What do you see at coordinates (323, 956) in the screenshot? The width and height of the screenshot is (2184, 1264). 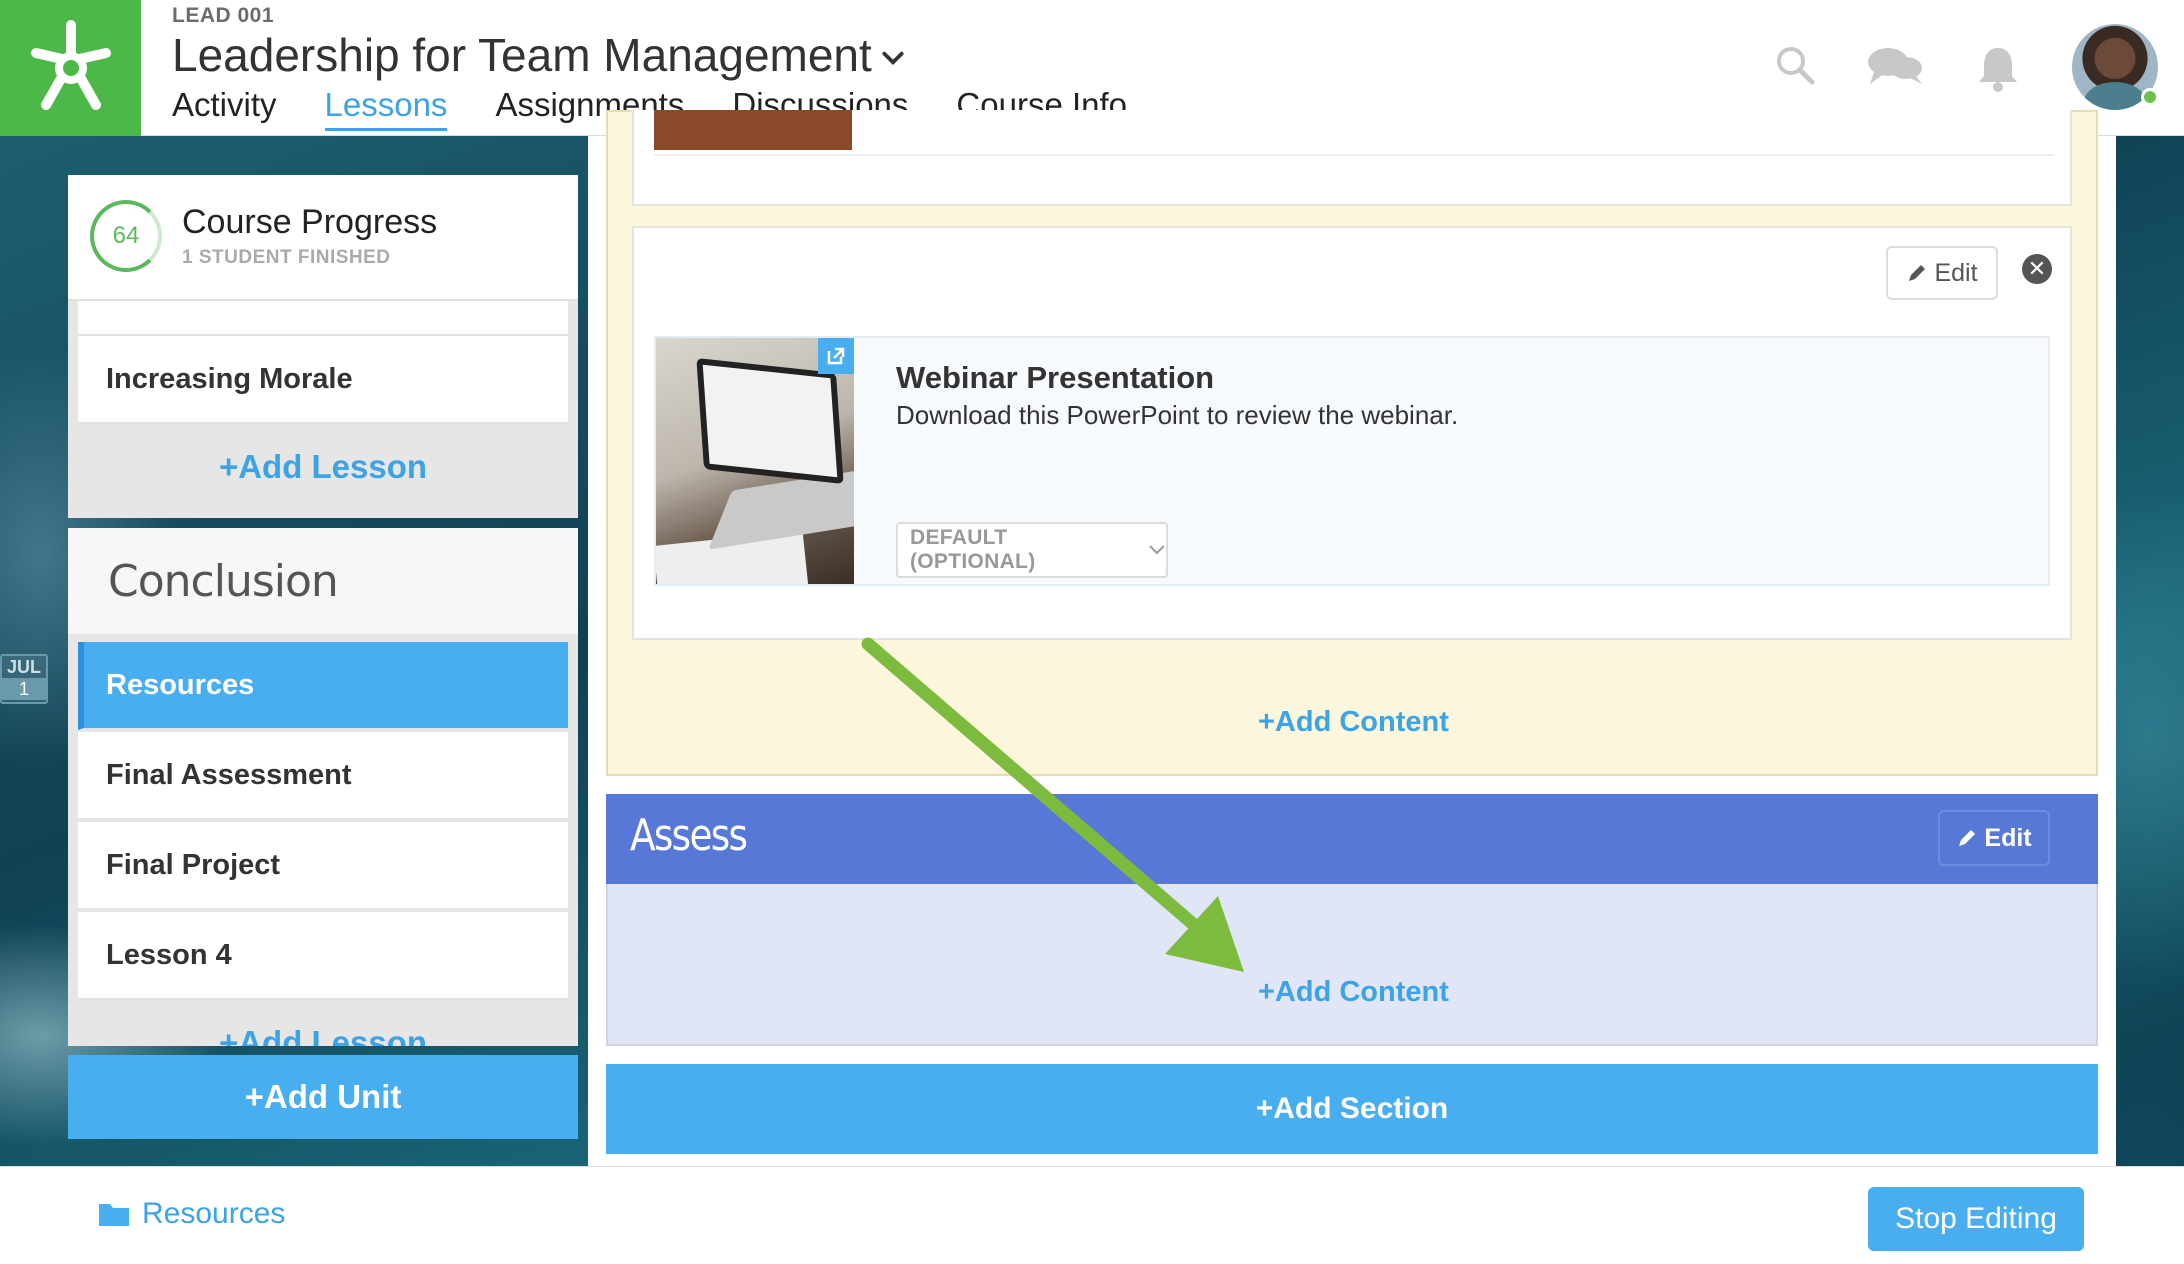 I see `lesson-item: Lesson 4` at bounding box center [323, 956].